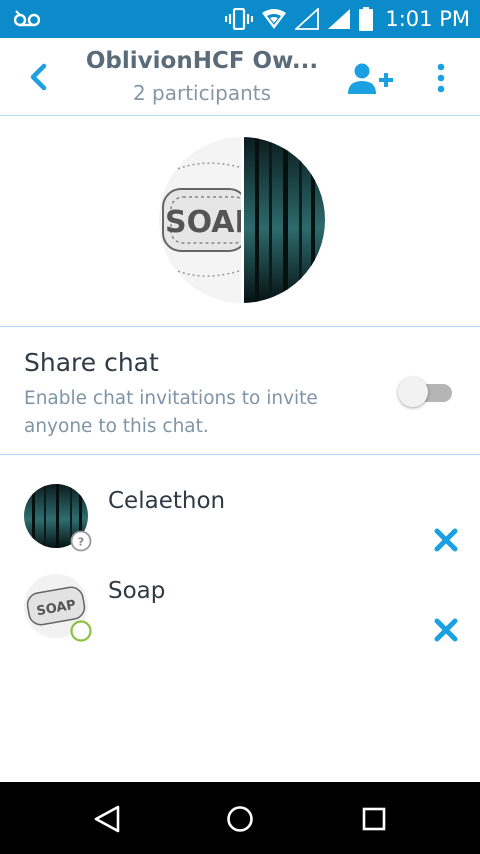 Image resolution: width=480 pixels, height=854 pixels. I want to click on back-arrow-icon, so click(38, 77).